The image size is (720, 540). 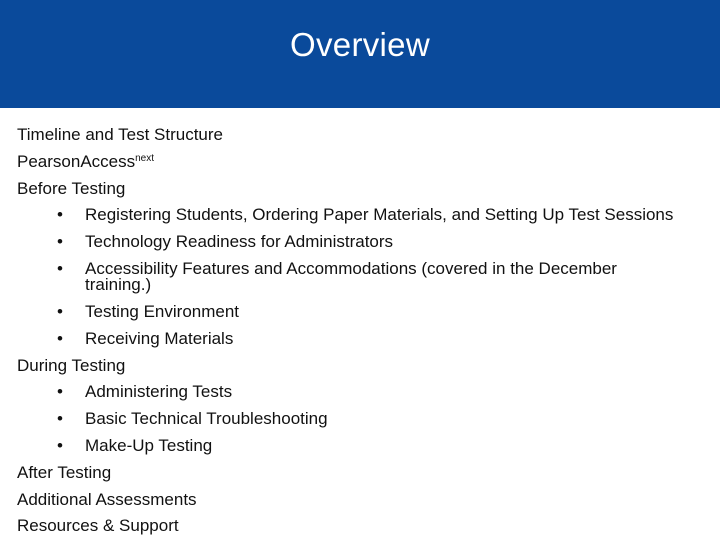 I want to click on slide-title: Overview, so click(x=360, y=44).